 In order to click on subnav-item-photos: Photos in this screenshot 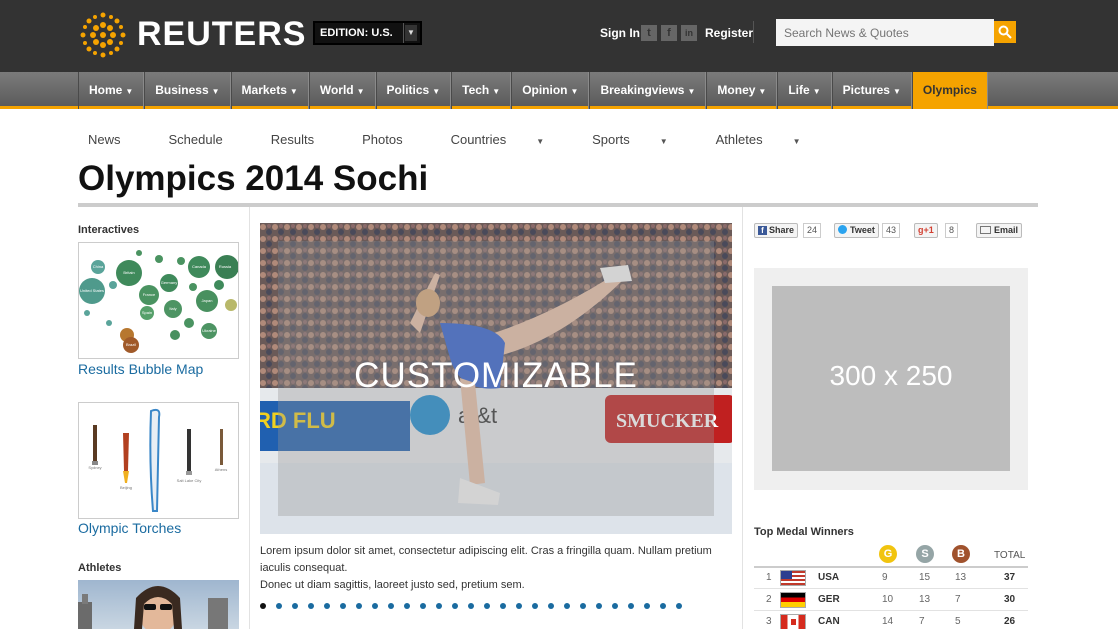, I will do `click(394, 139)`.